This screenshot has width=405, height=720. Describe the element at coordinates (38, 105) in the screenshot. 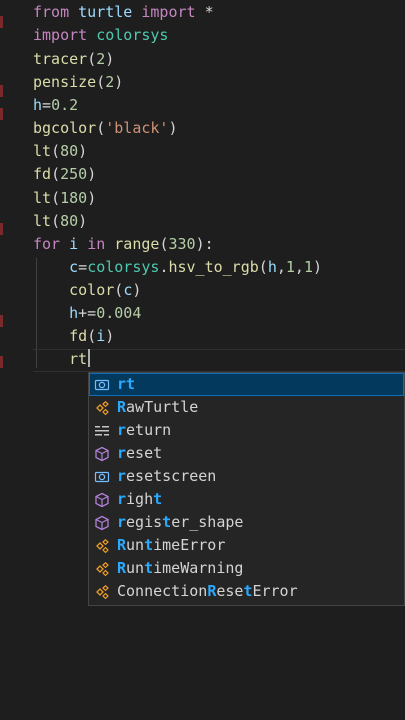

I see `code-token: h` at that location.